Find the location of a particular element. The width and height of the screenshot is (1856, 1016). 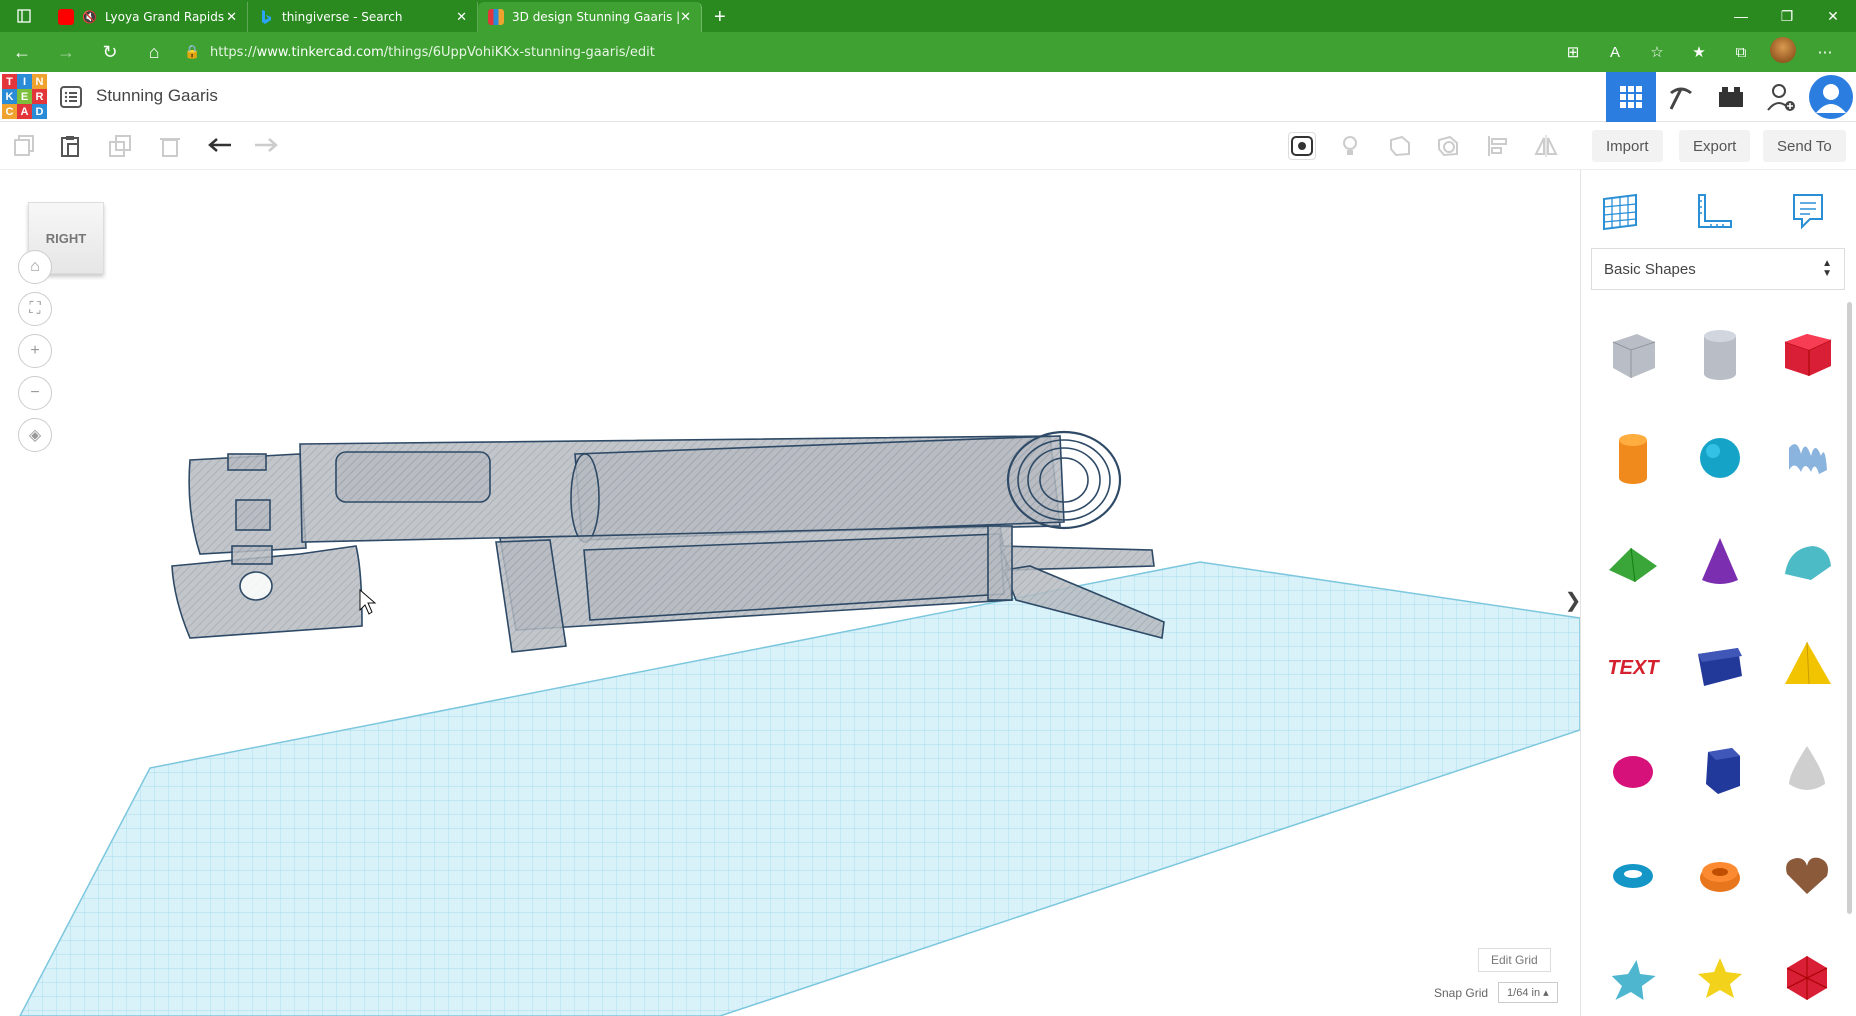

workplane-tool-icon is located at coordinates (1620, 211).